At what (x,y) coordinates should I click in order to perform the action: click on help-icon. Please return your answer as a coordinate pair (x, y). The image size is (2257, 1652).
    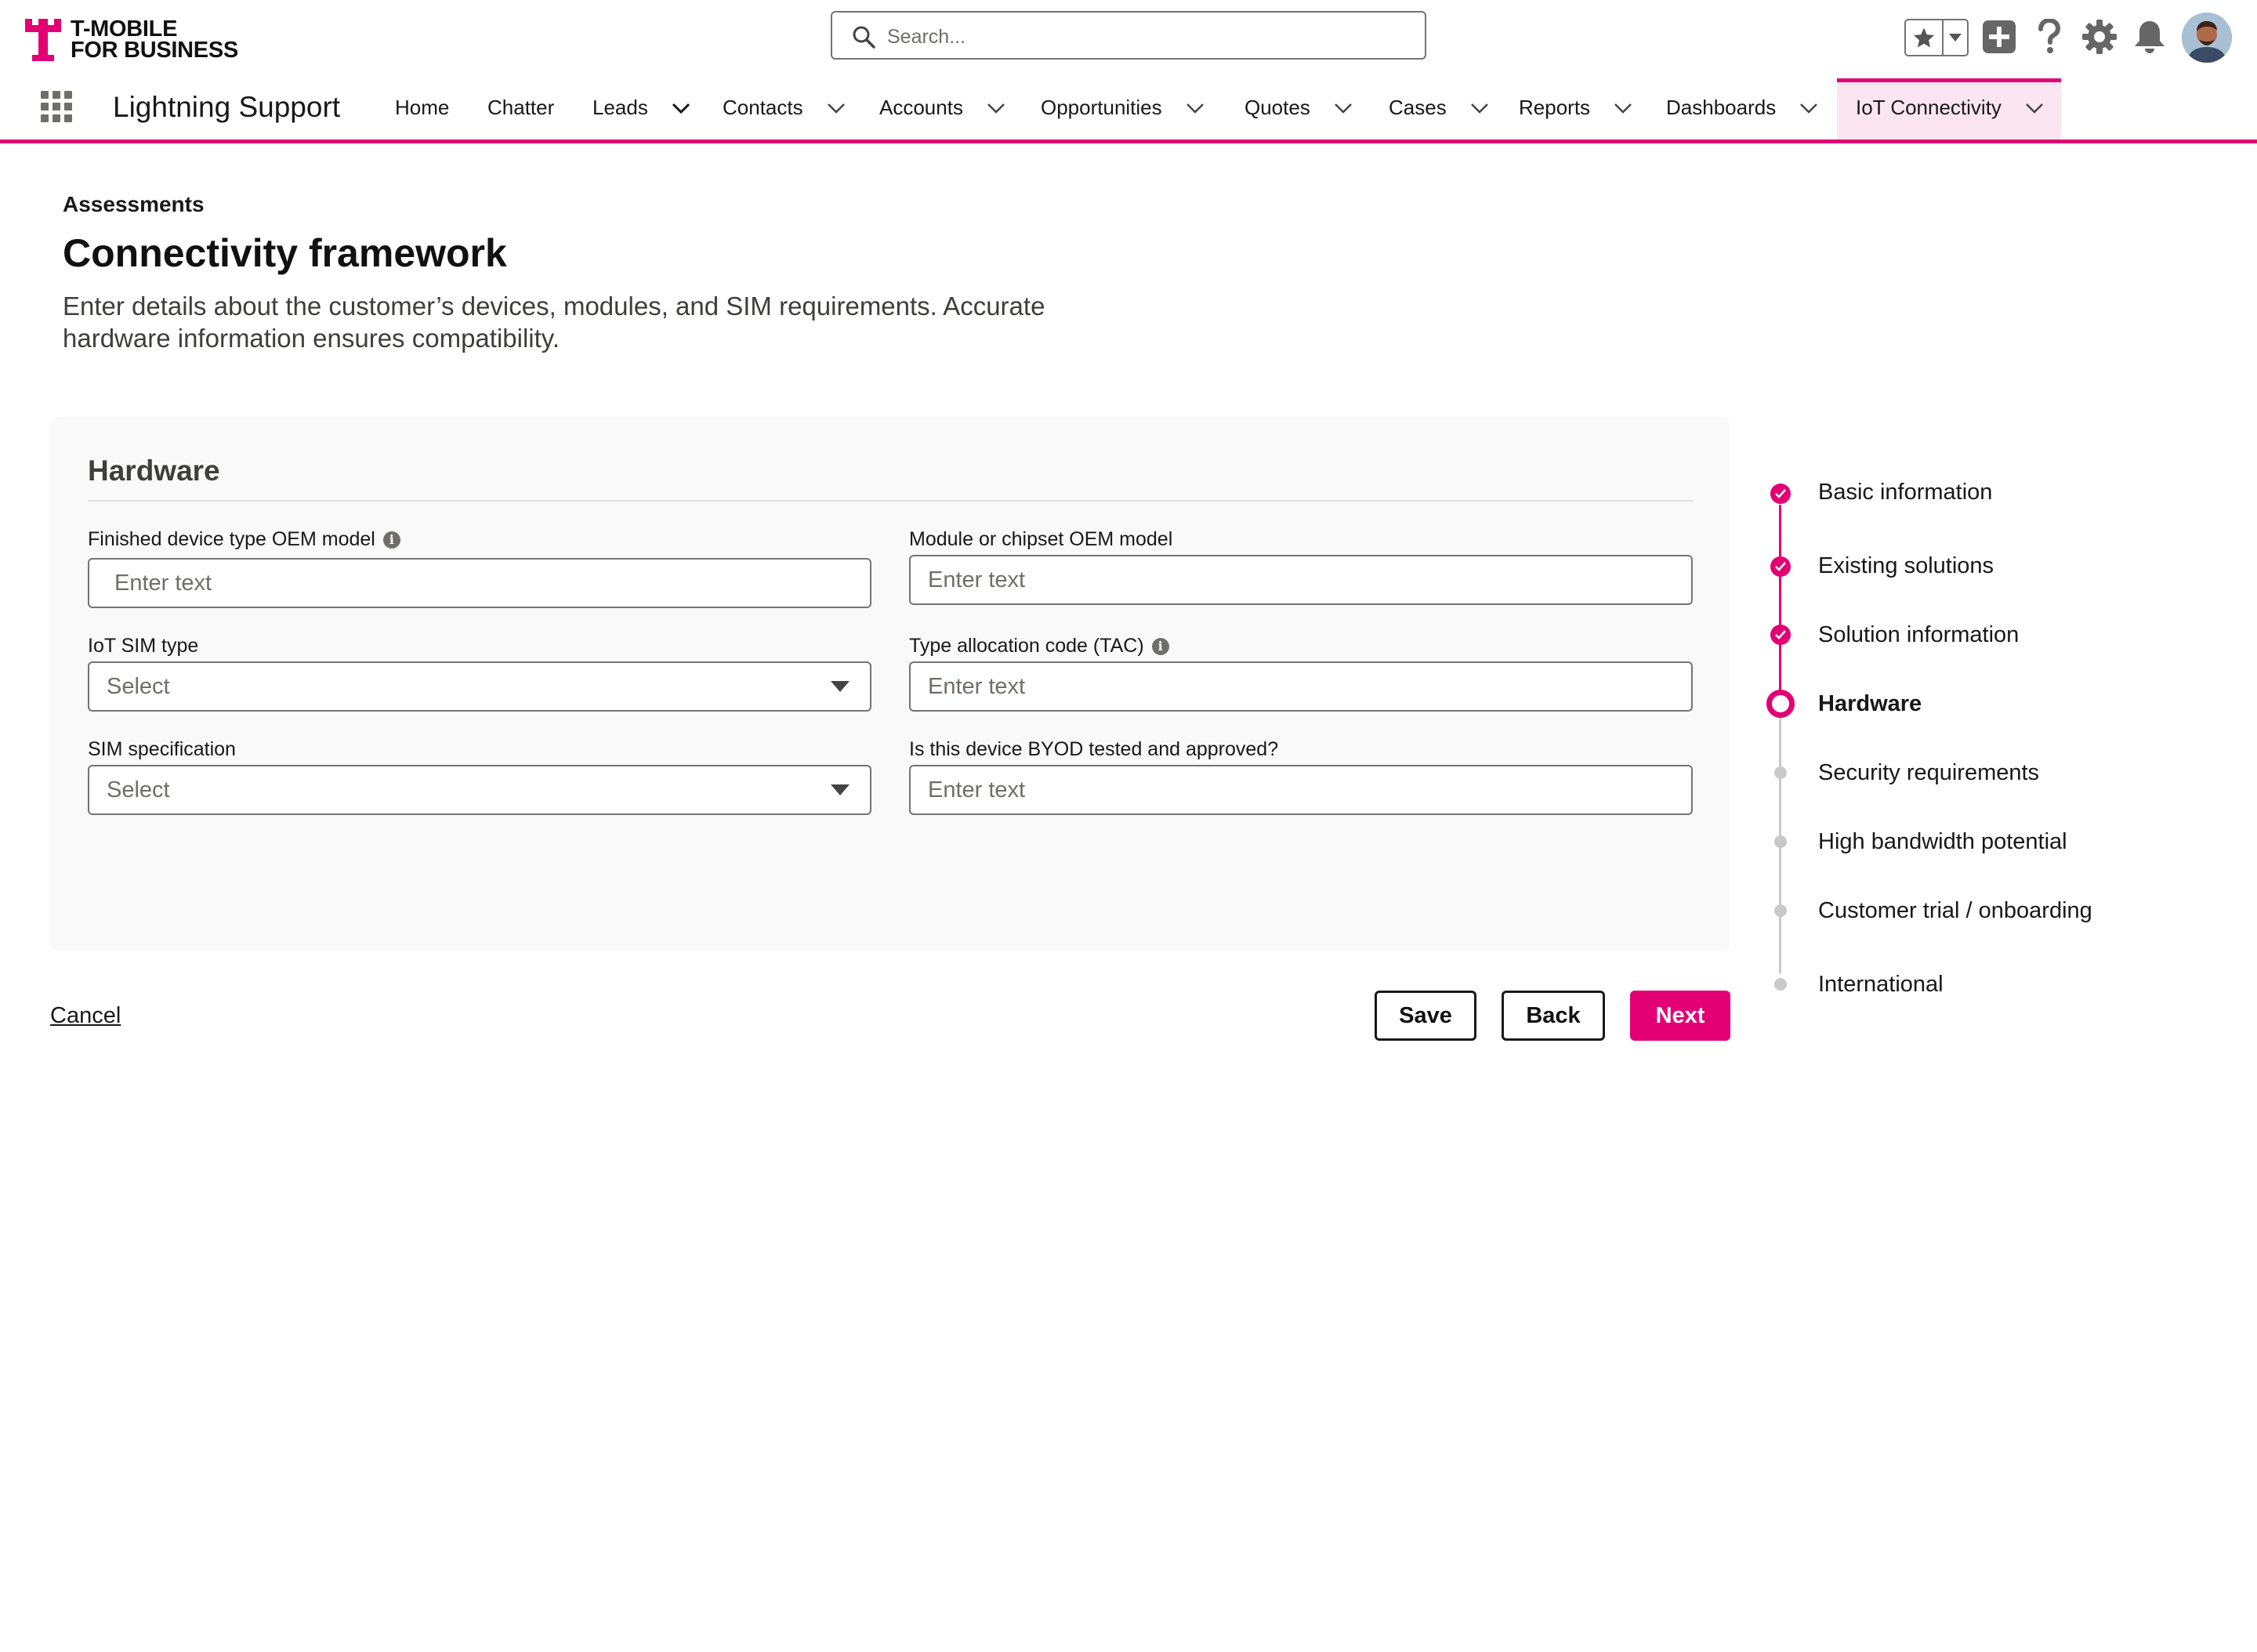
    Looking at the image, I should click on (2049, 36).